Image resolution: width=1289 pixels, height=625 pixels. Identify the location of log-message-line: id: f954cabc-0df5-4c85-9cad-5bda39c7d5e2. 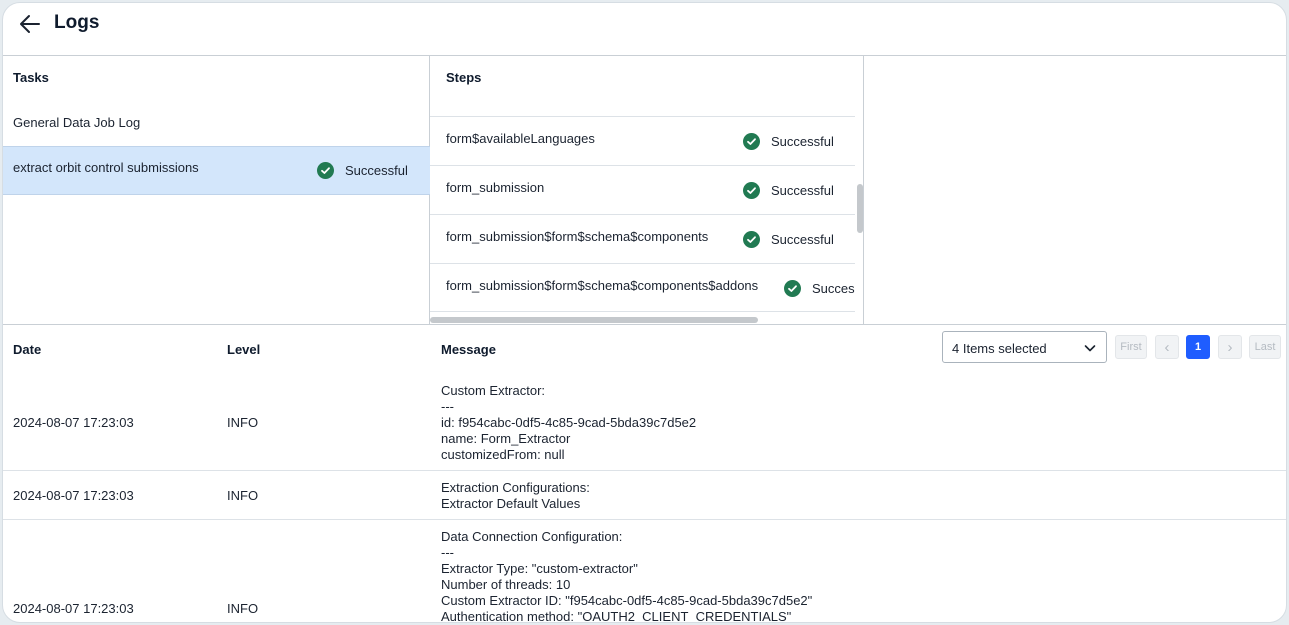
(569, 422).